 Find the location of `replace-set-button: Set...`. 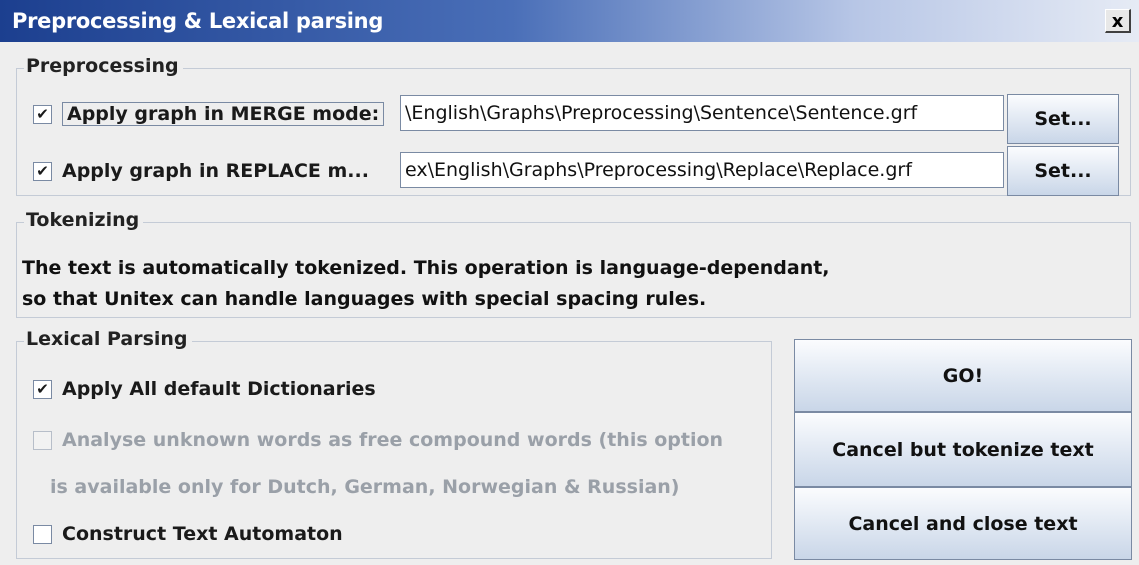

replace-set-button: Set... is located at coordinates (1063, 171).